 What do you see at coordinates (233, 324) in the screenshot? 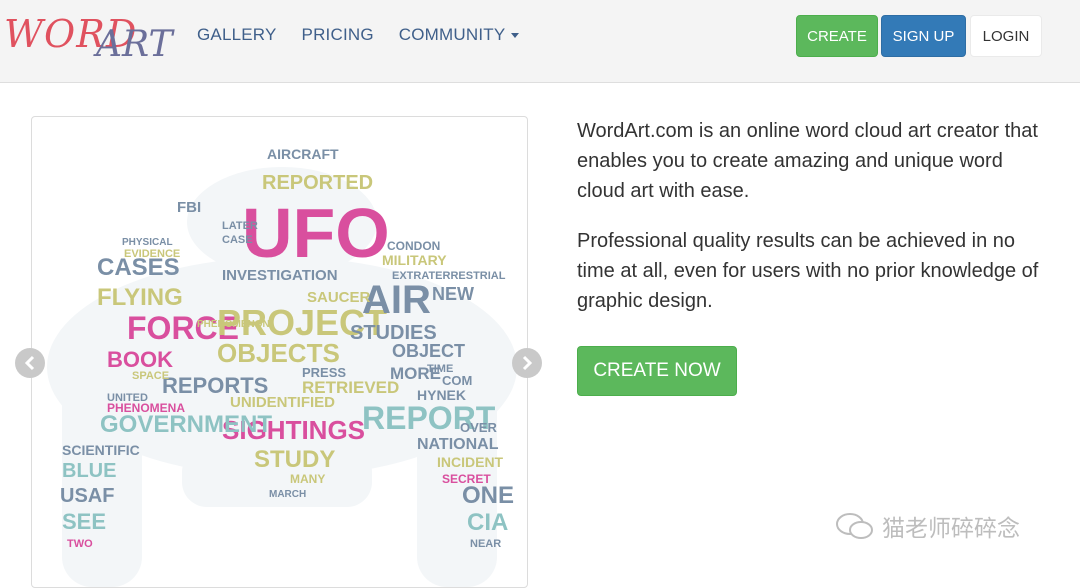
I see `wordcloud-word: PHENOMENON` at bounding box center [233, 324].